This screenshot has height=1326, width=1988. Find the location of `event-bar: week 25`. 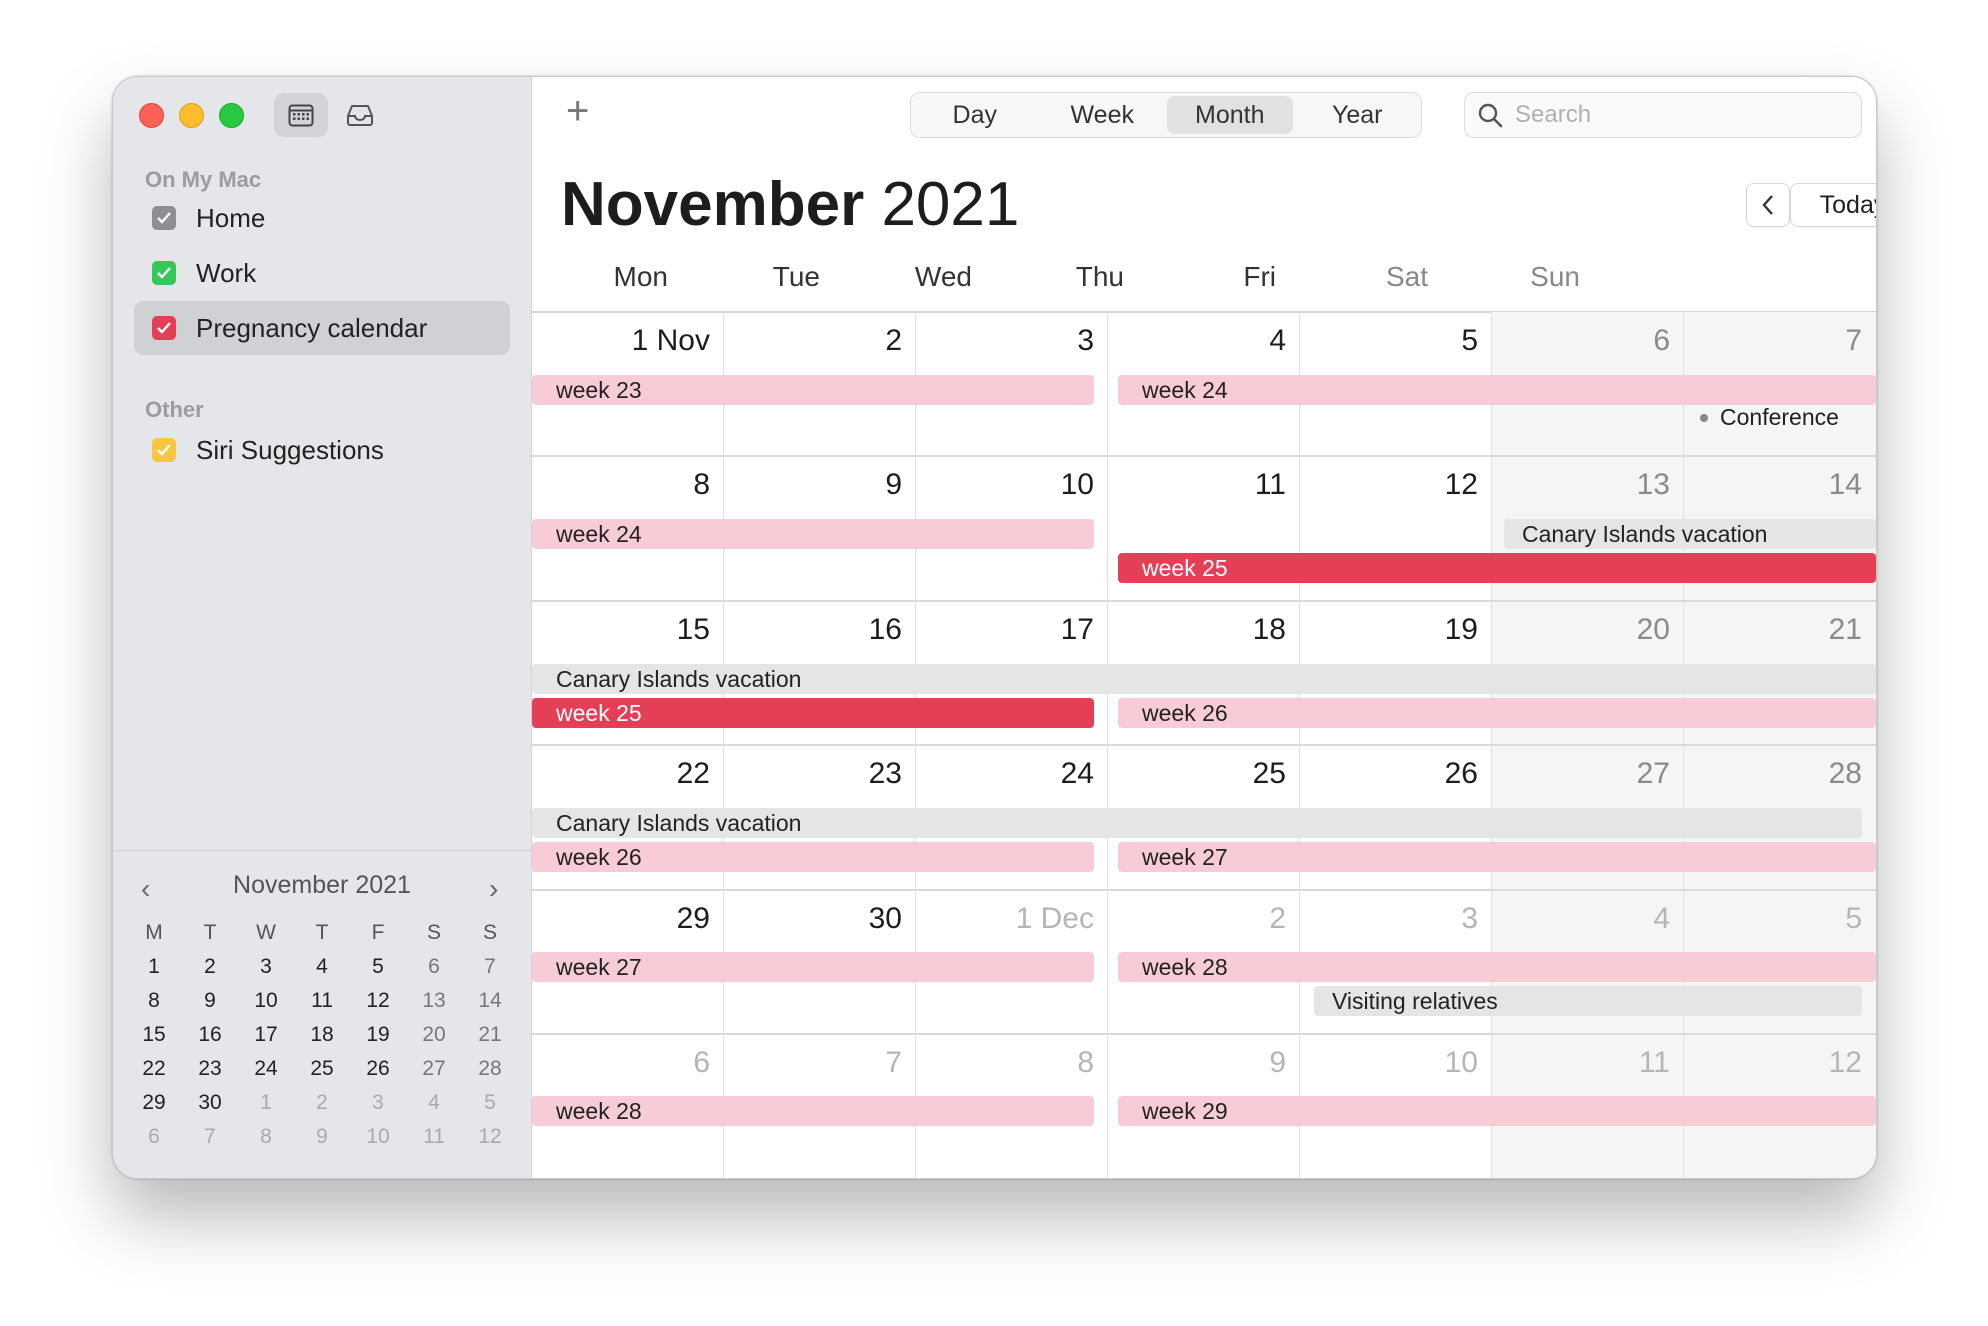

event-bar: week 25 is located at coordinates (1497, 568).